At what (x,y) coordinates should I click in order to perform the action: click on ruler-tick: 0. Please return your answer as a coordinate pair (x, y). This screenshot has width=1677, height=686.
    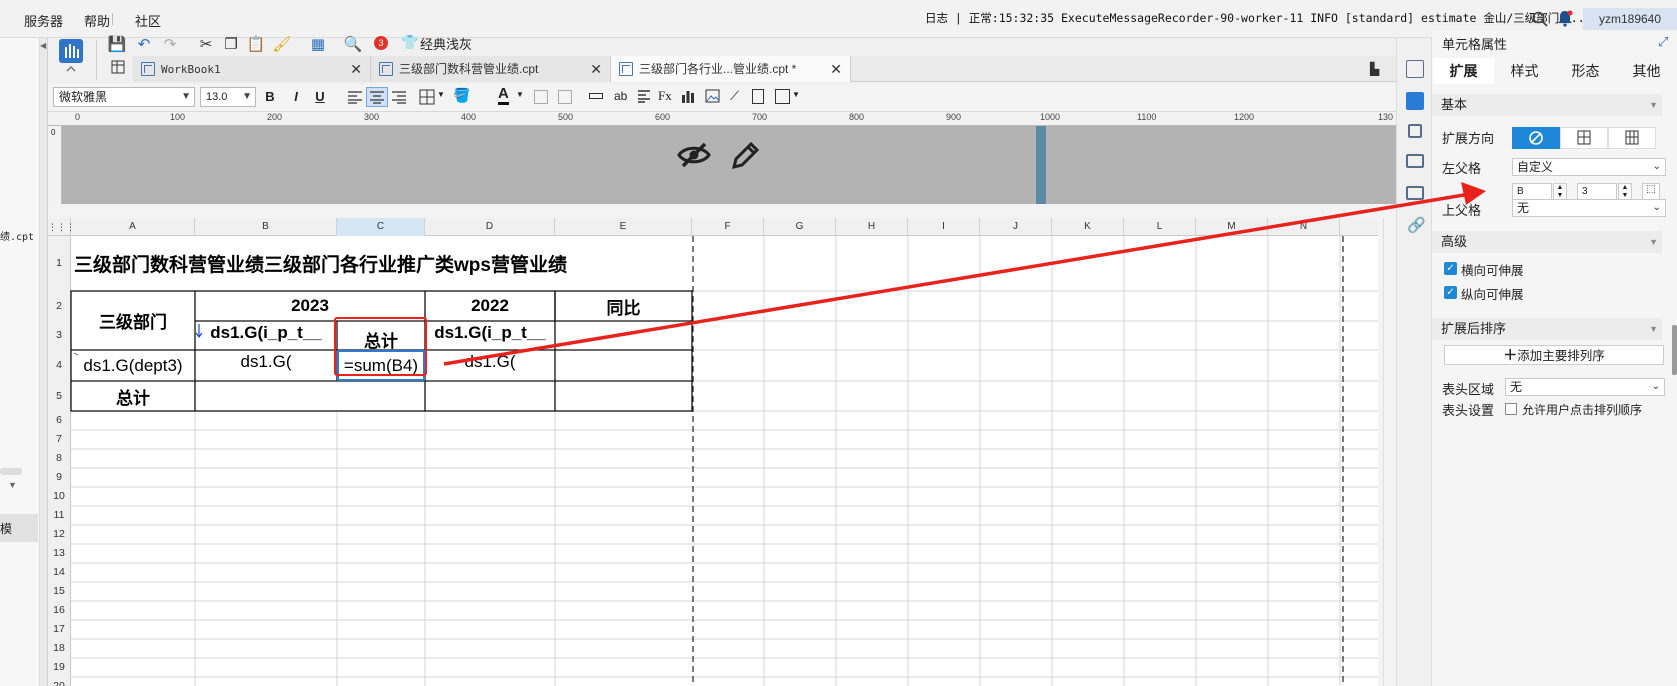
    Looking at the image, I should click on (53, 132).